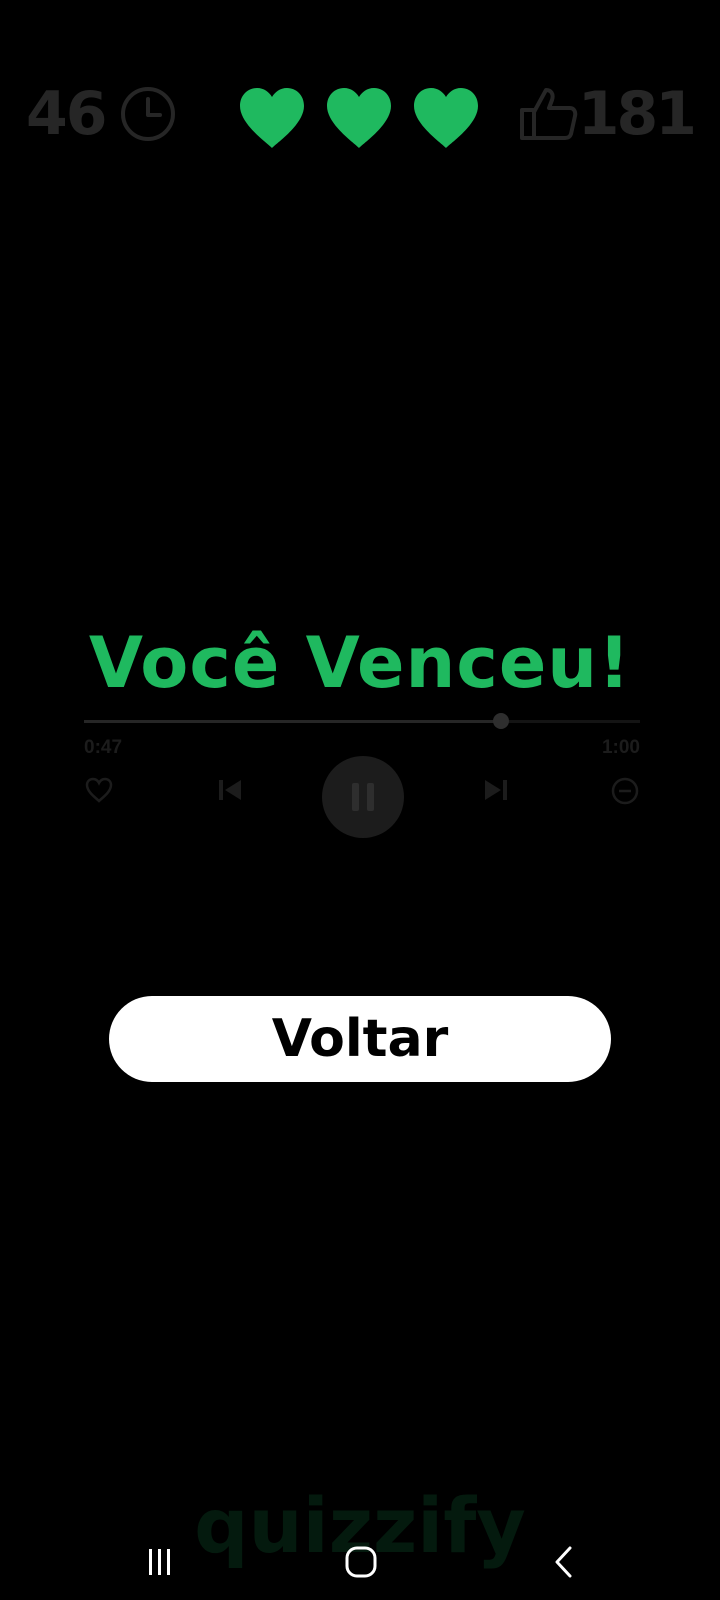  Describe the element at coordinates (230, 790) in the screenshot. I see `skip-previous-icon` at that location.